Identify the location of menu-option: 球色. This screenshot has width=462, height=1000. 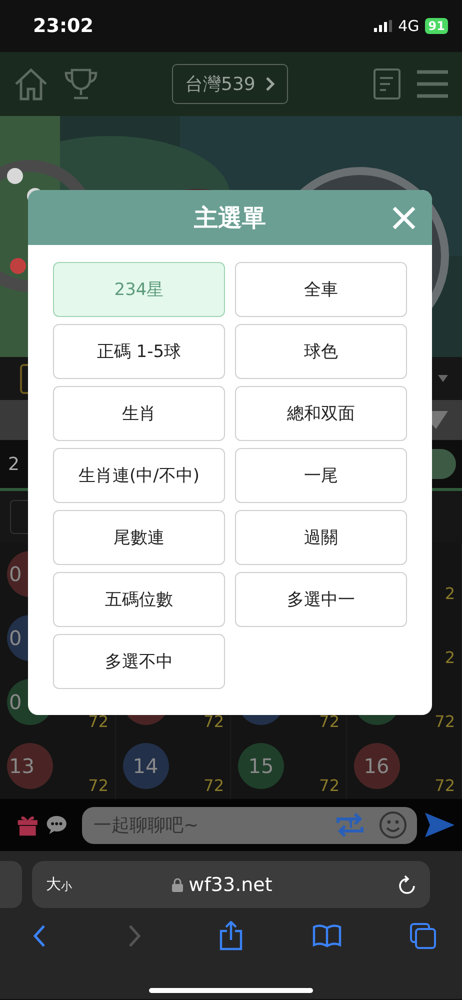
(321, 351).